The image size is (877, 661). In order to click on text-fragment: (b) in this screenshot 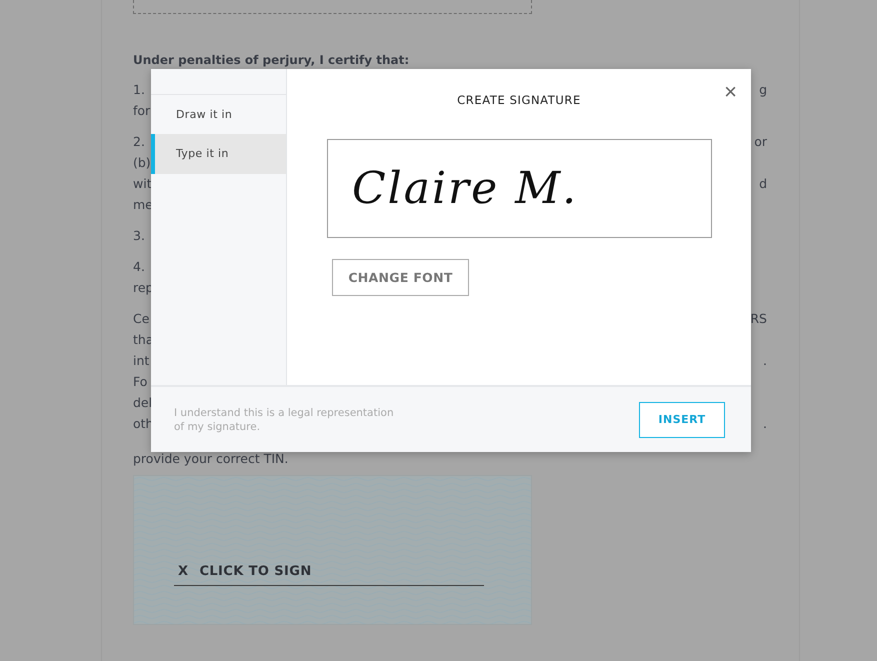, I will do `click(142, 163)`.